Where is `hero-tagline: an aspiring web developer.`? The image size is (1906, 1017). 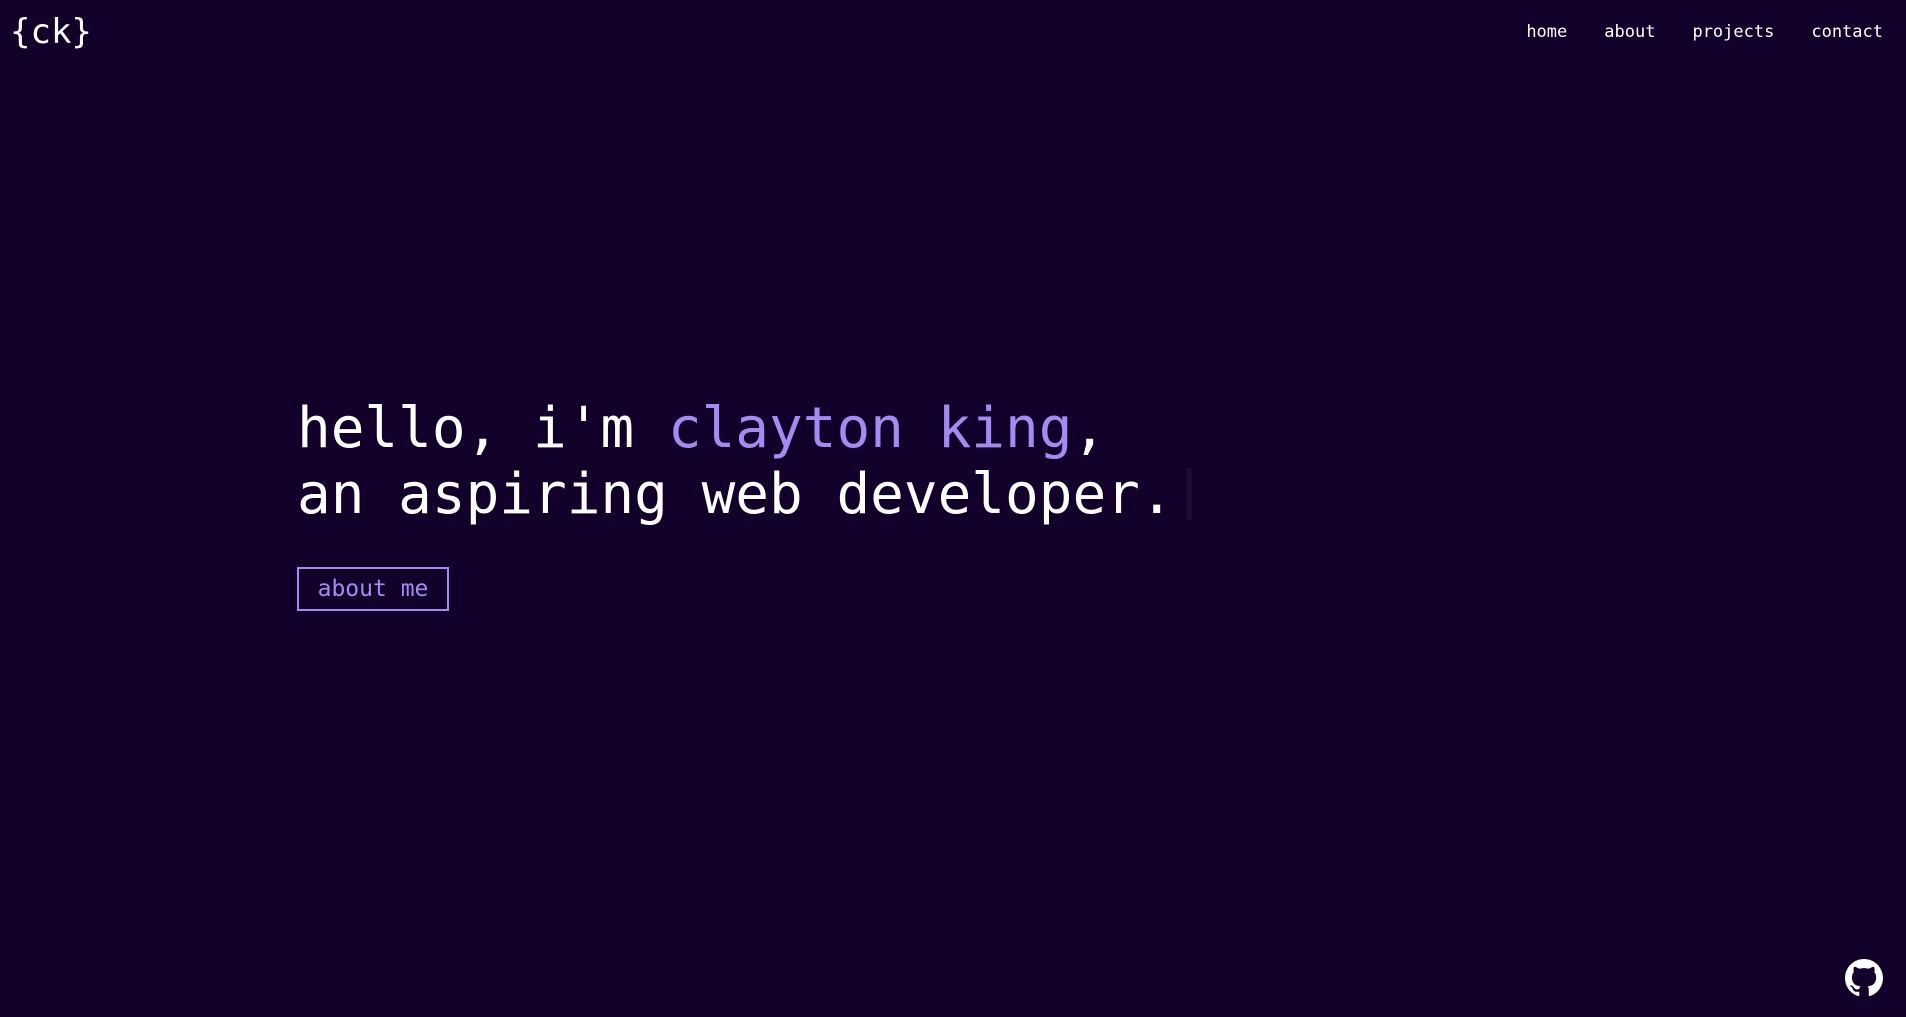 hero-tagline: an aspiring web developer. is located at coordinates (744, 495).